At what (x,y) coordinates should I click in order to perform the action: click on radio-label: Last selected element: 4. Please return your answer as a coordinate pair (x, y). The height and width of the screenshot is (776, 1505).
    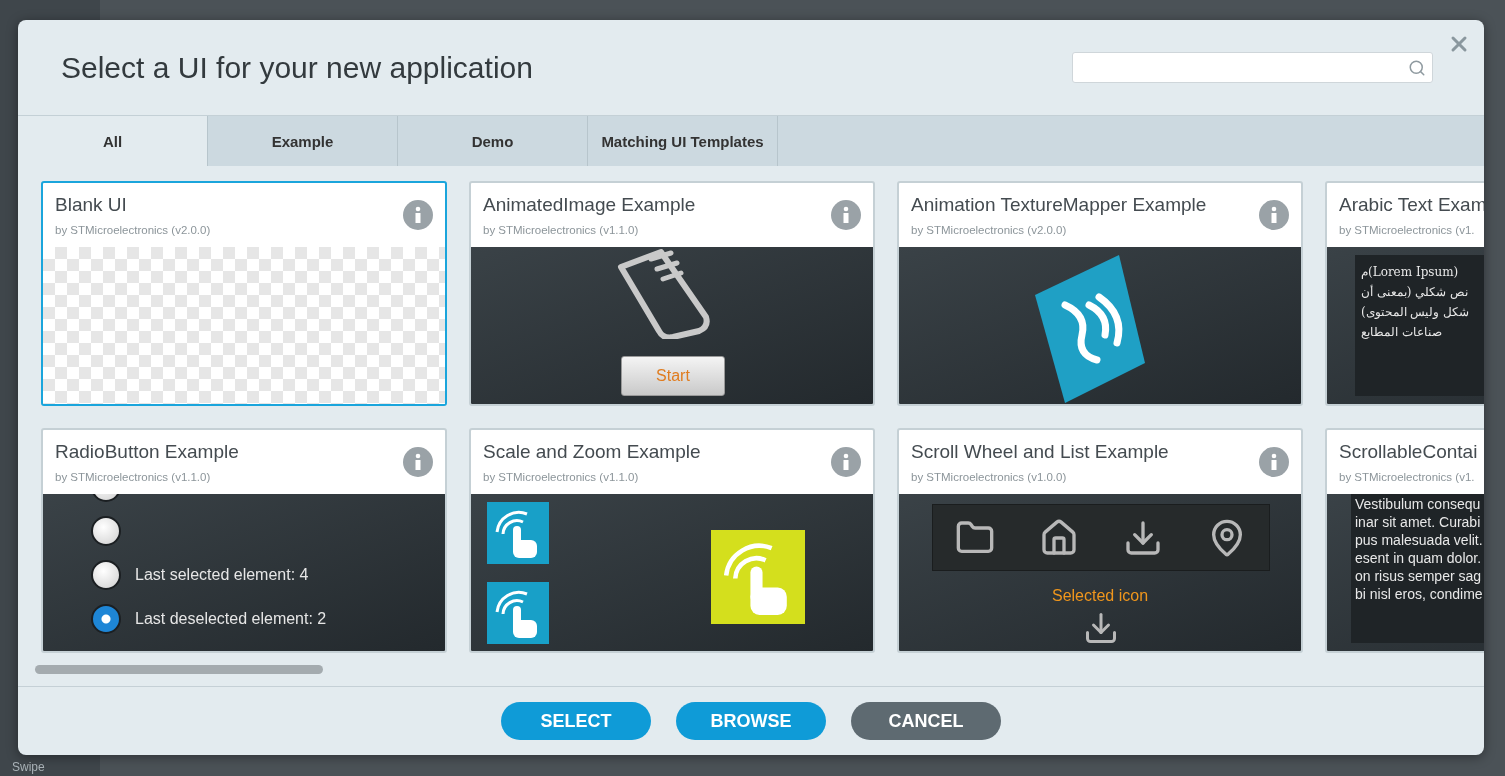
    Looking at the image, I should click on (222, 575).